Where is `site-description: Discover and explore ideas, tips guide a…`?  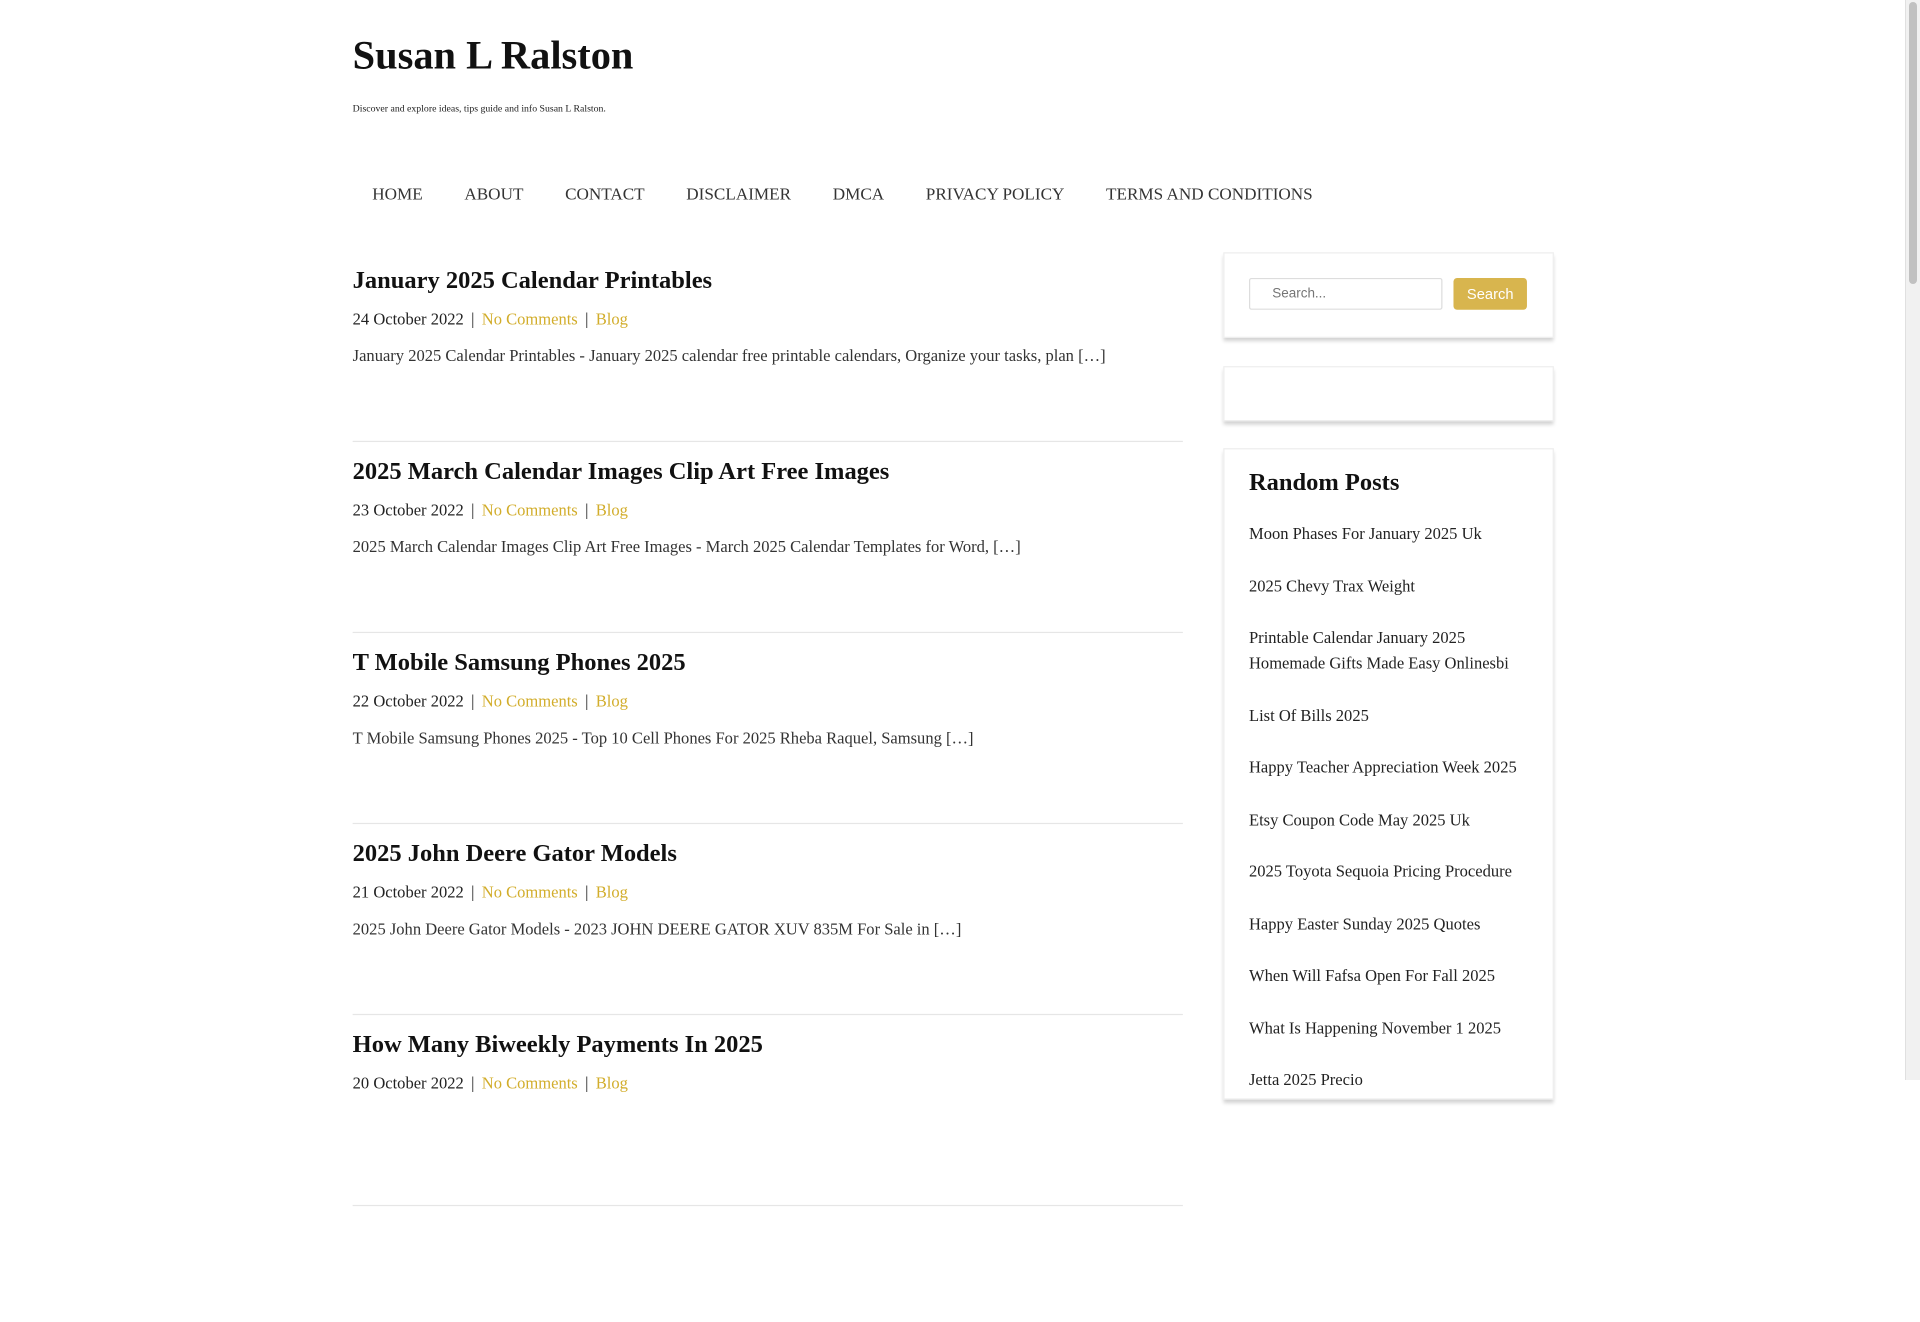 site-description: Discover and explore ideas, tips guide a… is located at coordinates (479, 108).